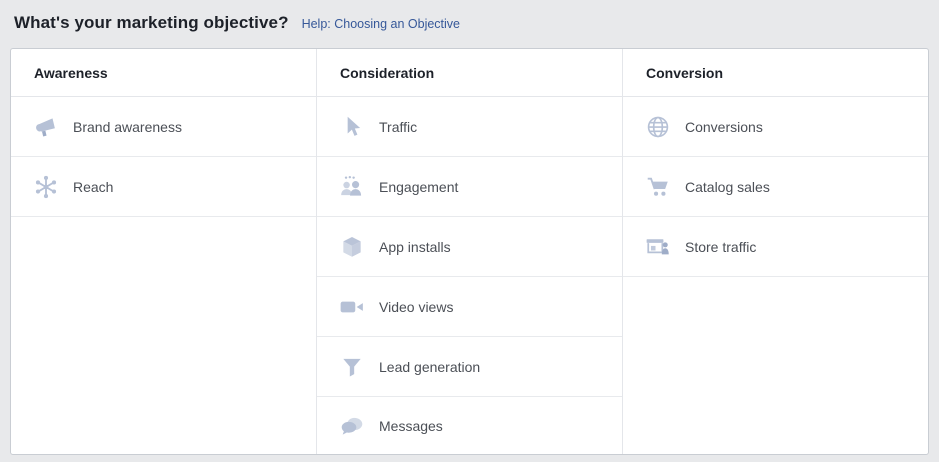  I want to click on chat-bubbles-icon, so click(352, 426).